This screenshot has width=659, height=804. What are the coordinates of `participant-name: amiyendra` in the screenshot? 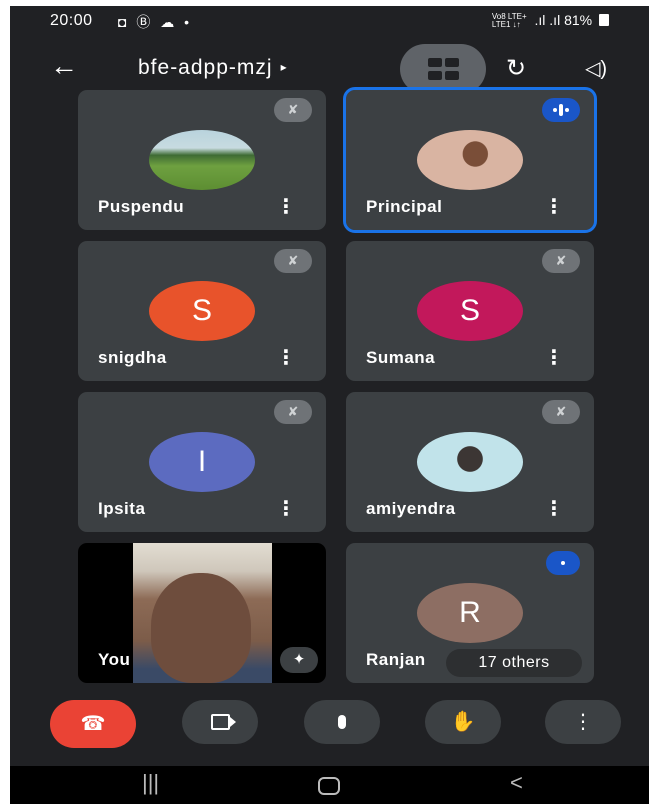 It's located at (411, 508).